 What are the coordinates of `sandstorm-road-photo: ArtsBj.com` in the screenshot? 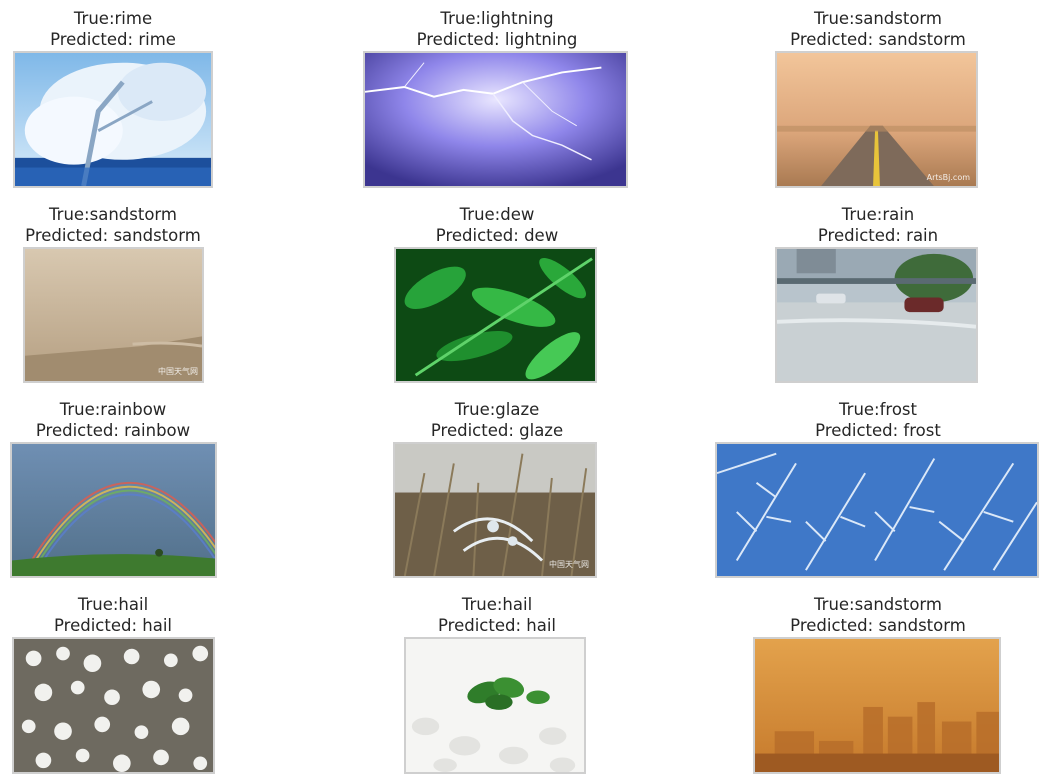 It's located at (876, 119).